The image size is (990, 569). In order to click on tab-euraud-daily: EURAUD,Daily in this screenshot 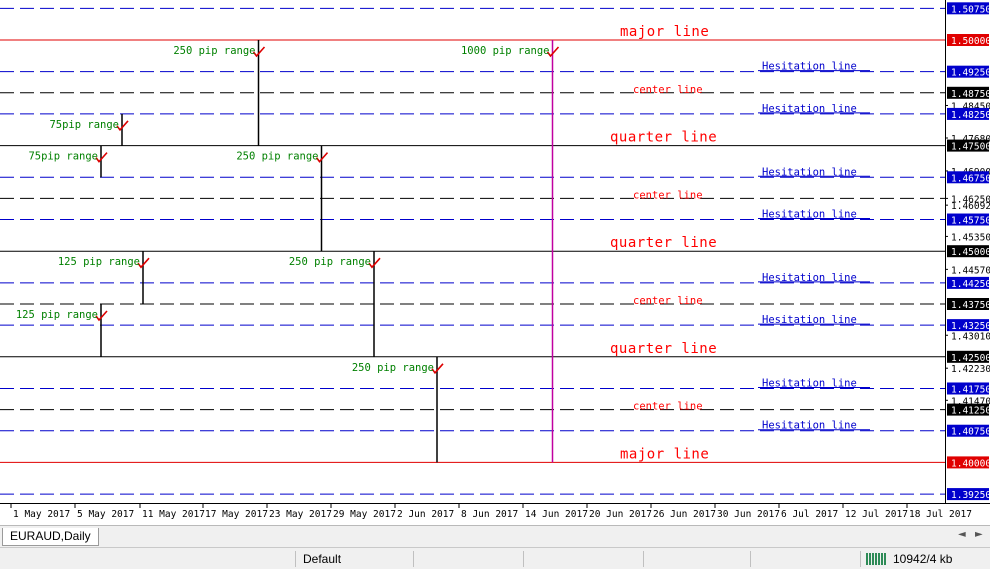, I will do `click(50, 537)`.